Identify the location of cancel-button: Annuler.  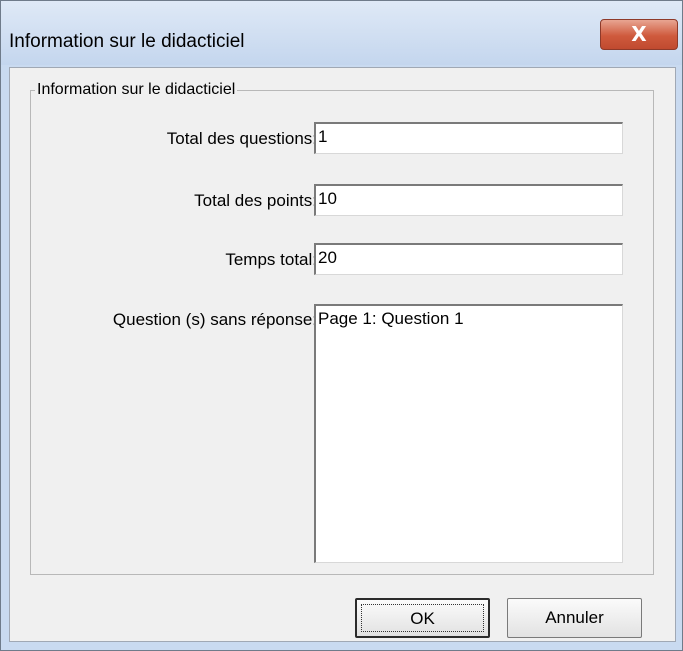
(574, 618).